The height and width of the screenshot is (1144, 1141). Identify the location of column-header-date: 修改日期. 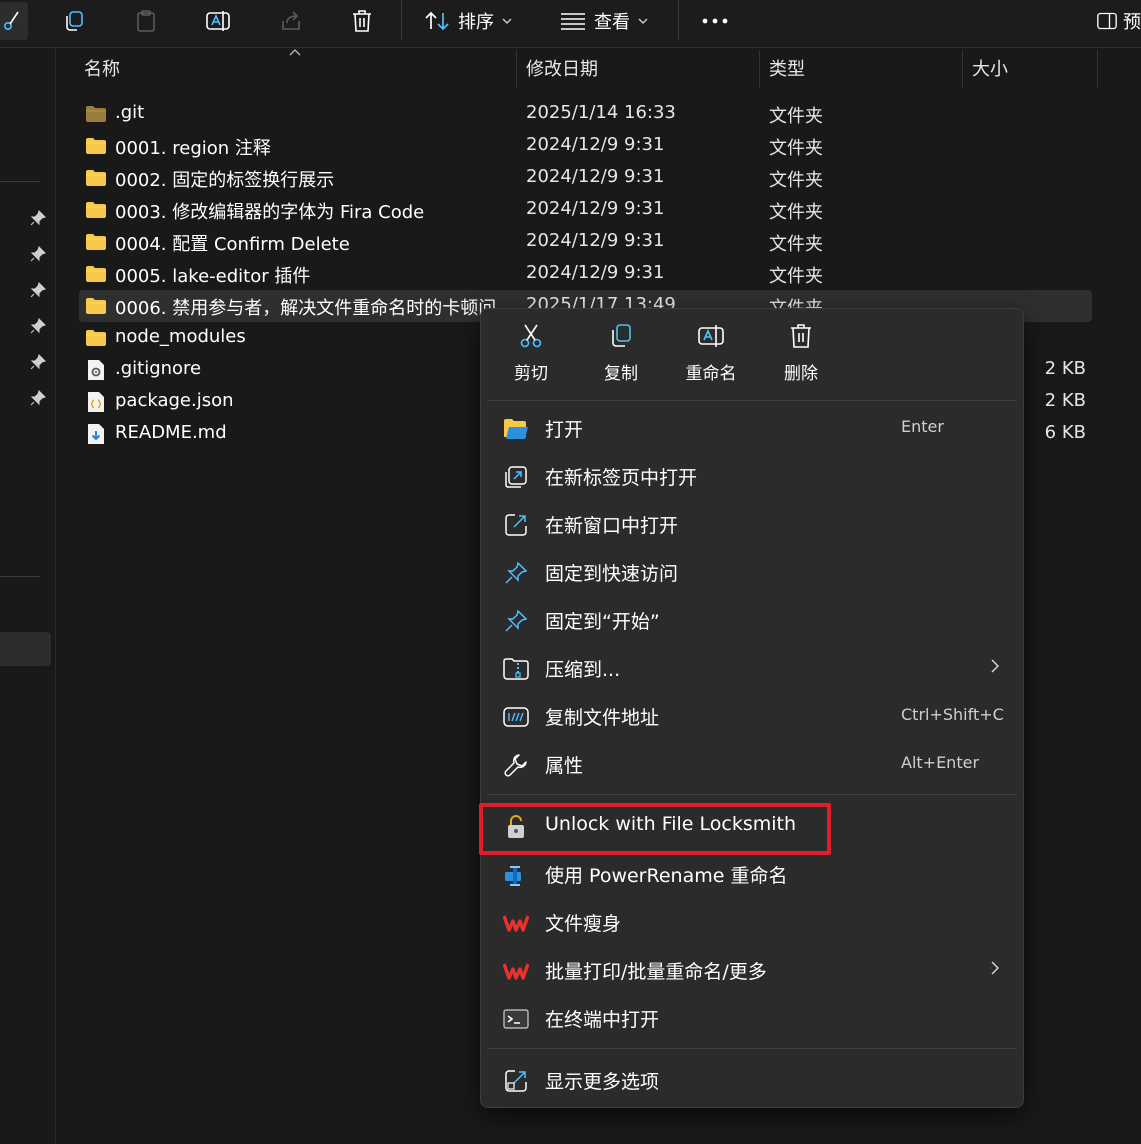
(562, 71).